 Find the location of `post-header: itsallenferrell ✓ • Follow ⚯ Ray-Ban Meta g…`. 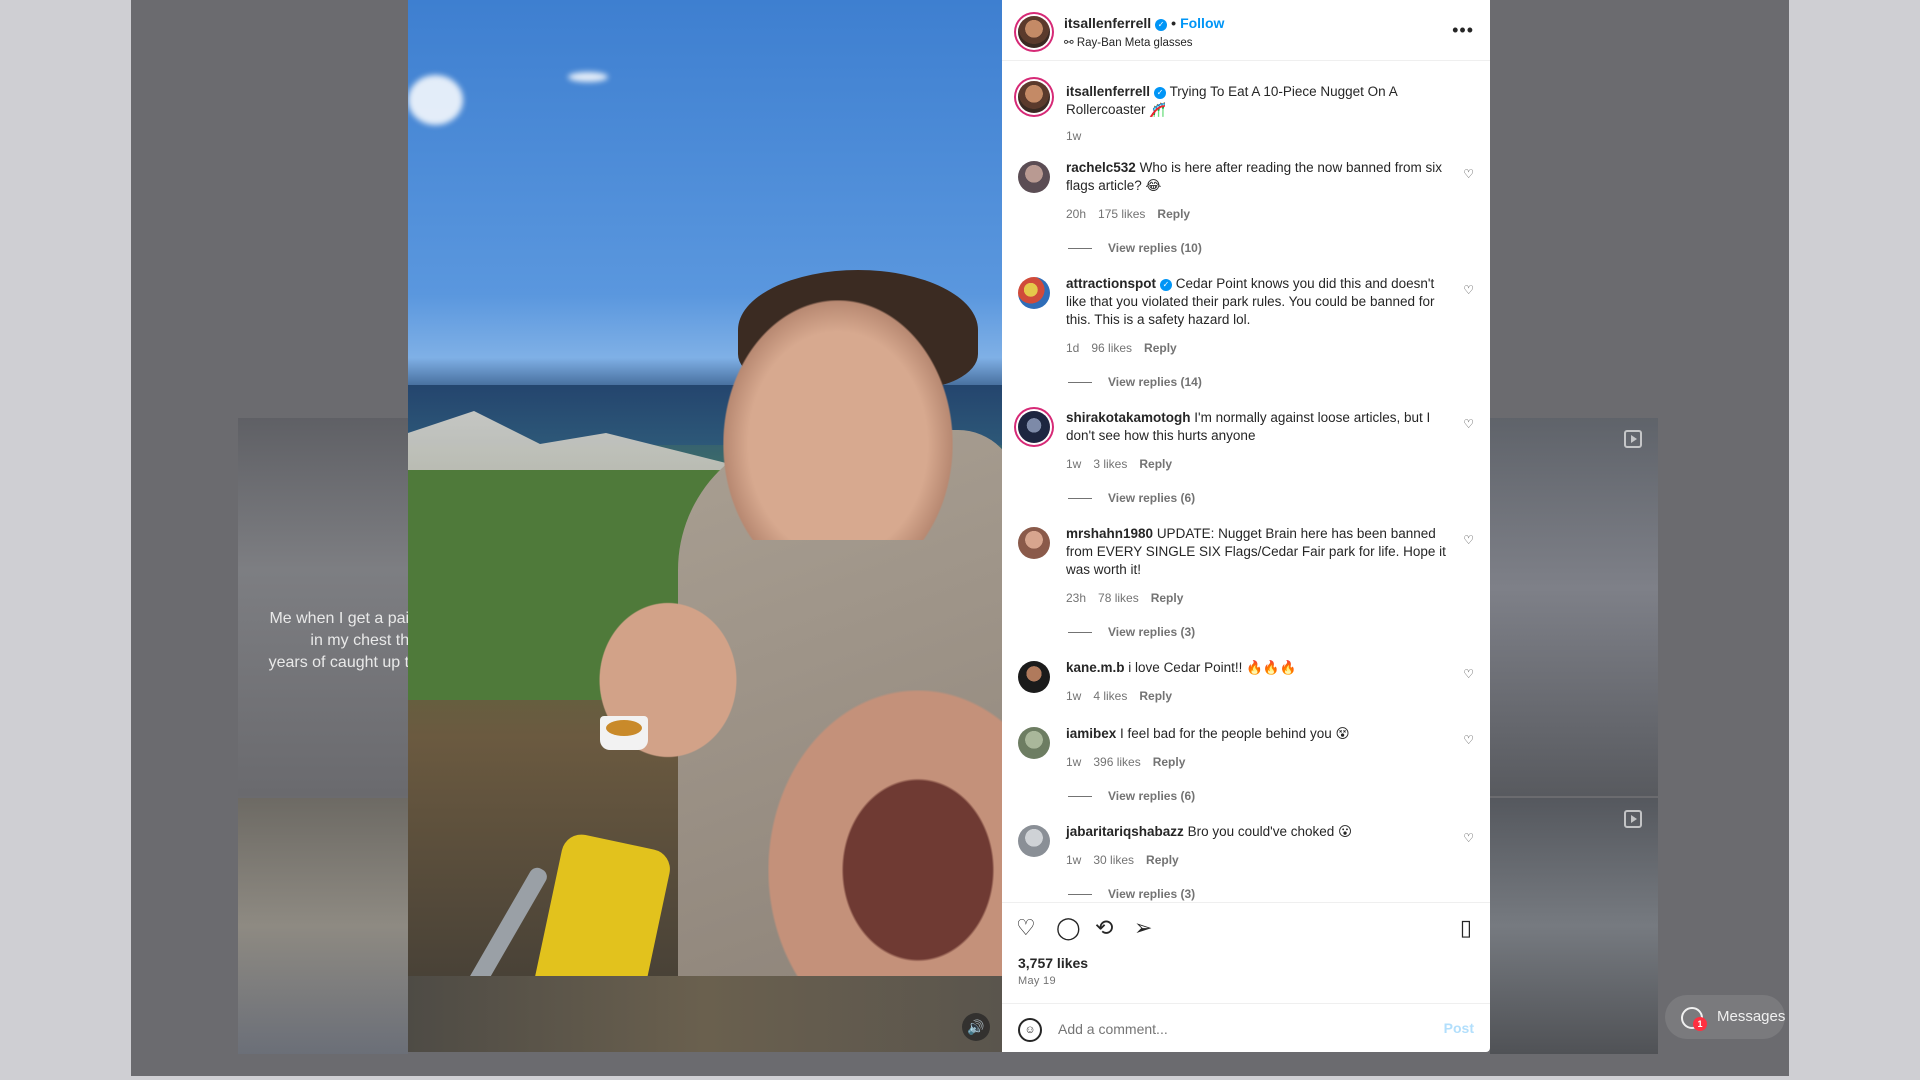

post-header: itsallenferrell ✓ • Follow ⚯ Ray-Ban Meta g… is located at coordinates (1246, 30).